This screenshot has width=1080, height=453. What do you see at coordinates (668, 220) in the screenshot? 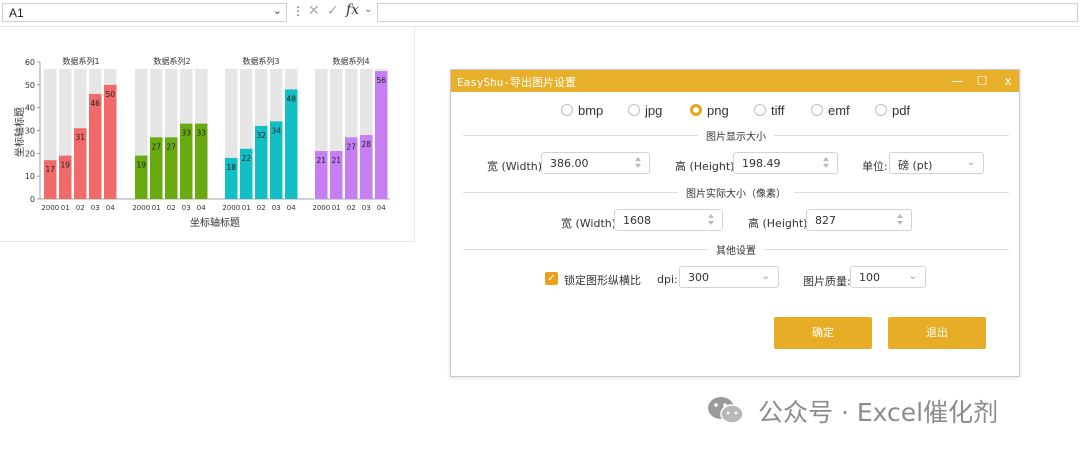
I see `pixel-width-input: 1608` at bounding box center [668, 220].